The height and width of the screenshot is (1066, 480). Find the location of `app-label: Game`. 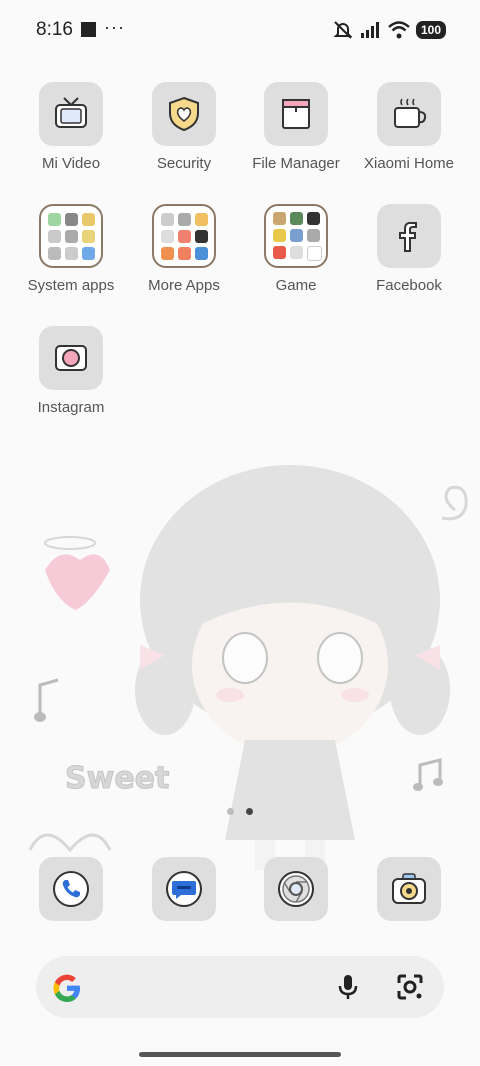

app-label: Game is located at coordinates (296, 285).